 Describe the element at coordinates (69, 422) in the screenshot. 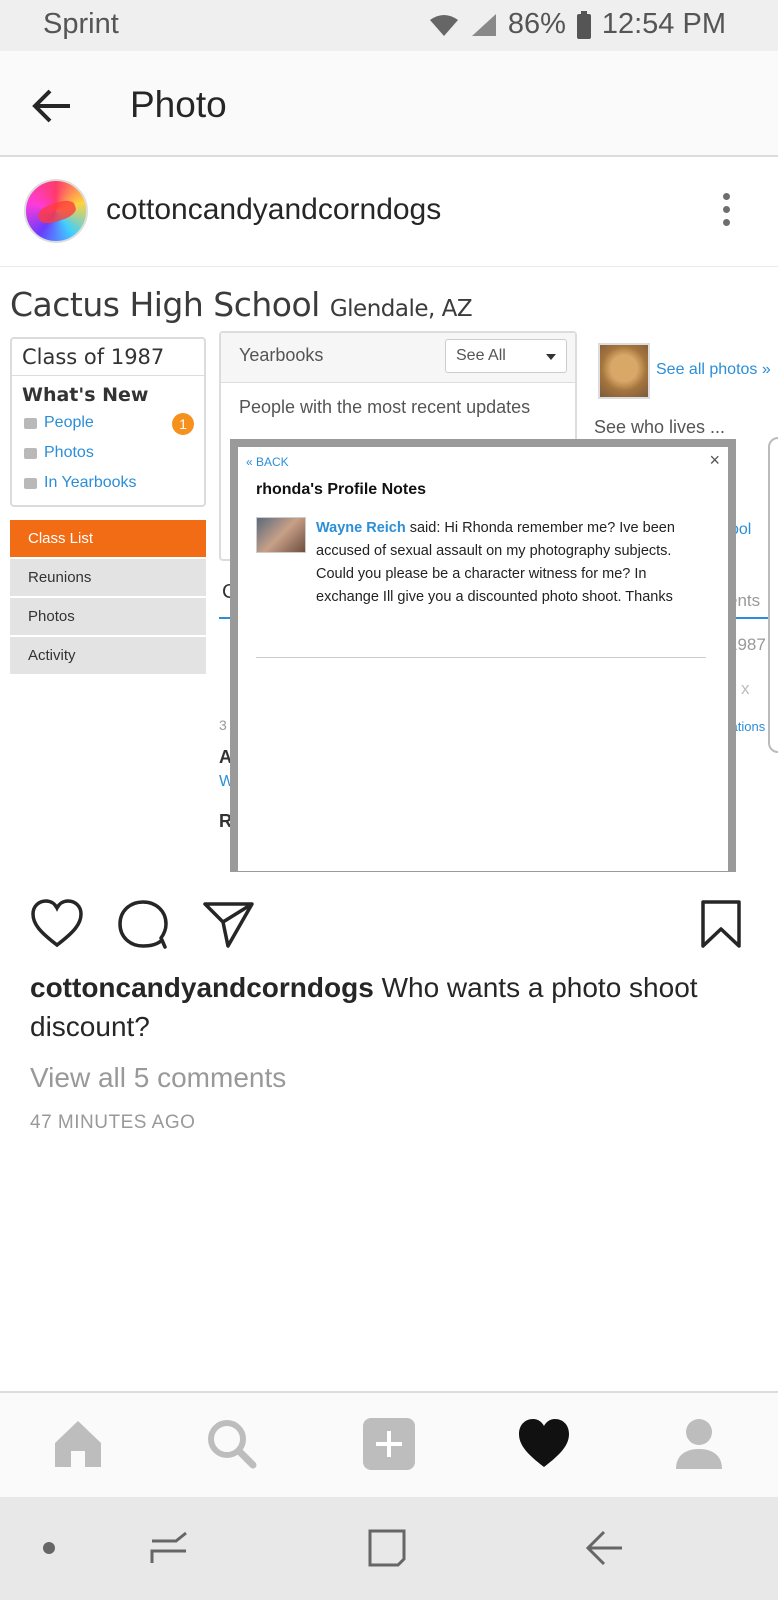

I see `people-link-label: People` at that location.